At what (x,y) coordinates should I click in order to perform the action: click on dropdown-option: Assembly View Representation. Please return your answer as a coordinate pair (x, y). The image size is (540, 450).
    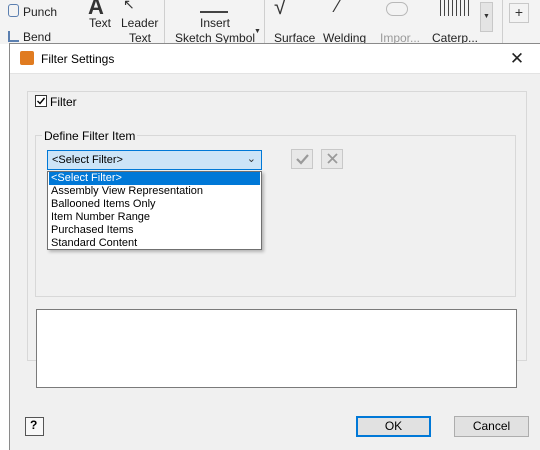
    Looking at the image, I should click on (154, 191).